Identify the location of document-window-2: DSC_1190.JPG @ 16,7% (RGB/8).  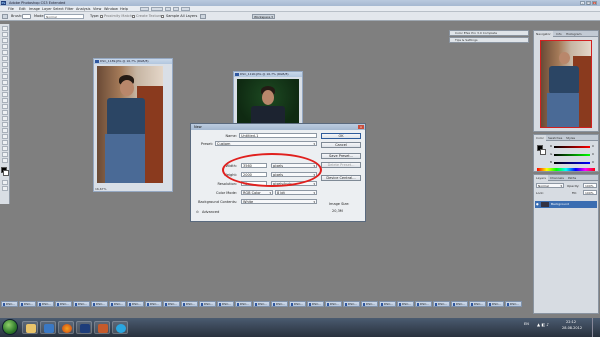
(268, 101).